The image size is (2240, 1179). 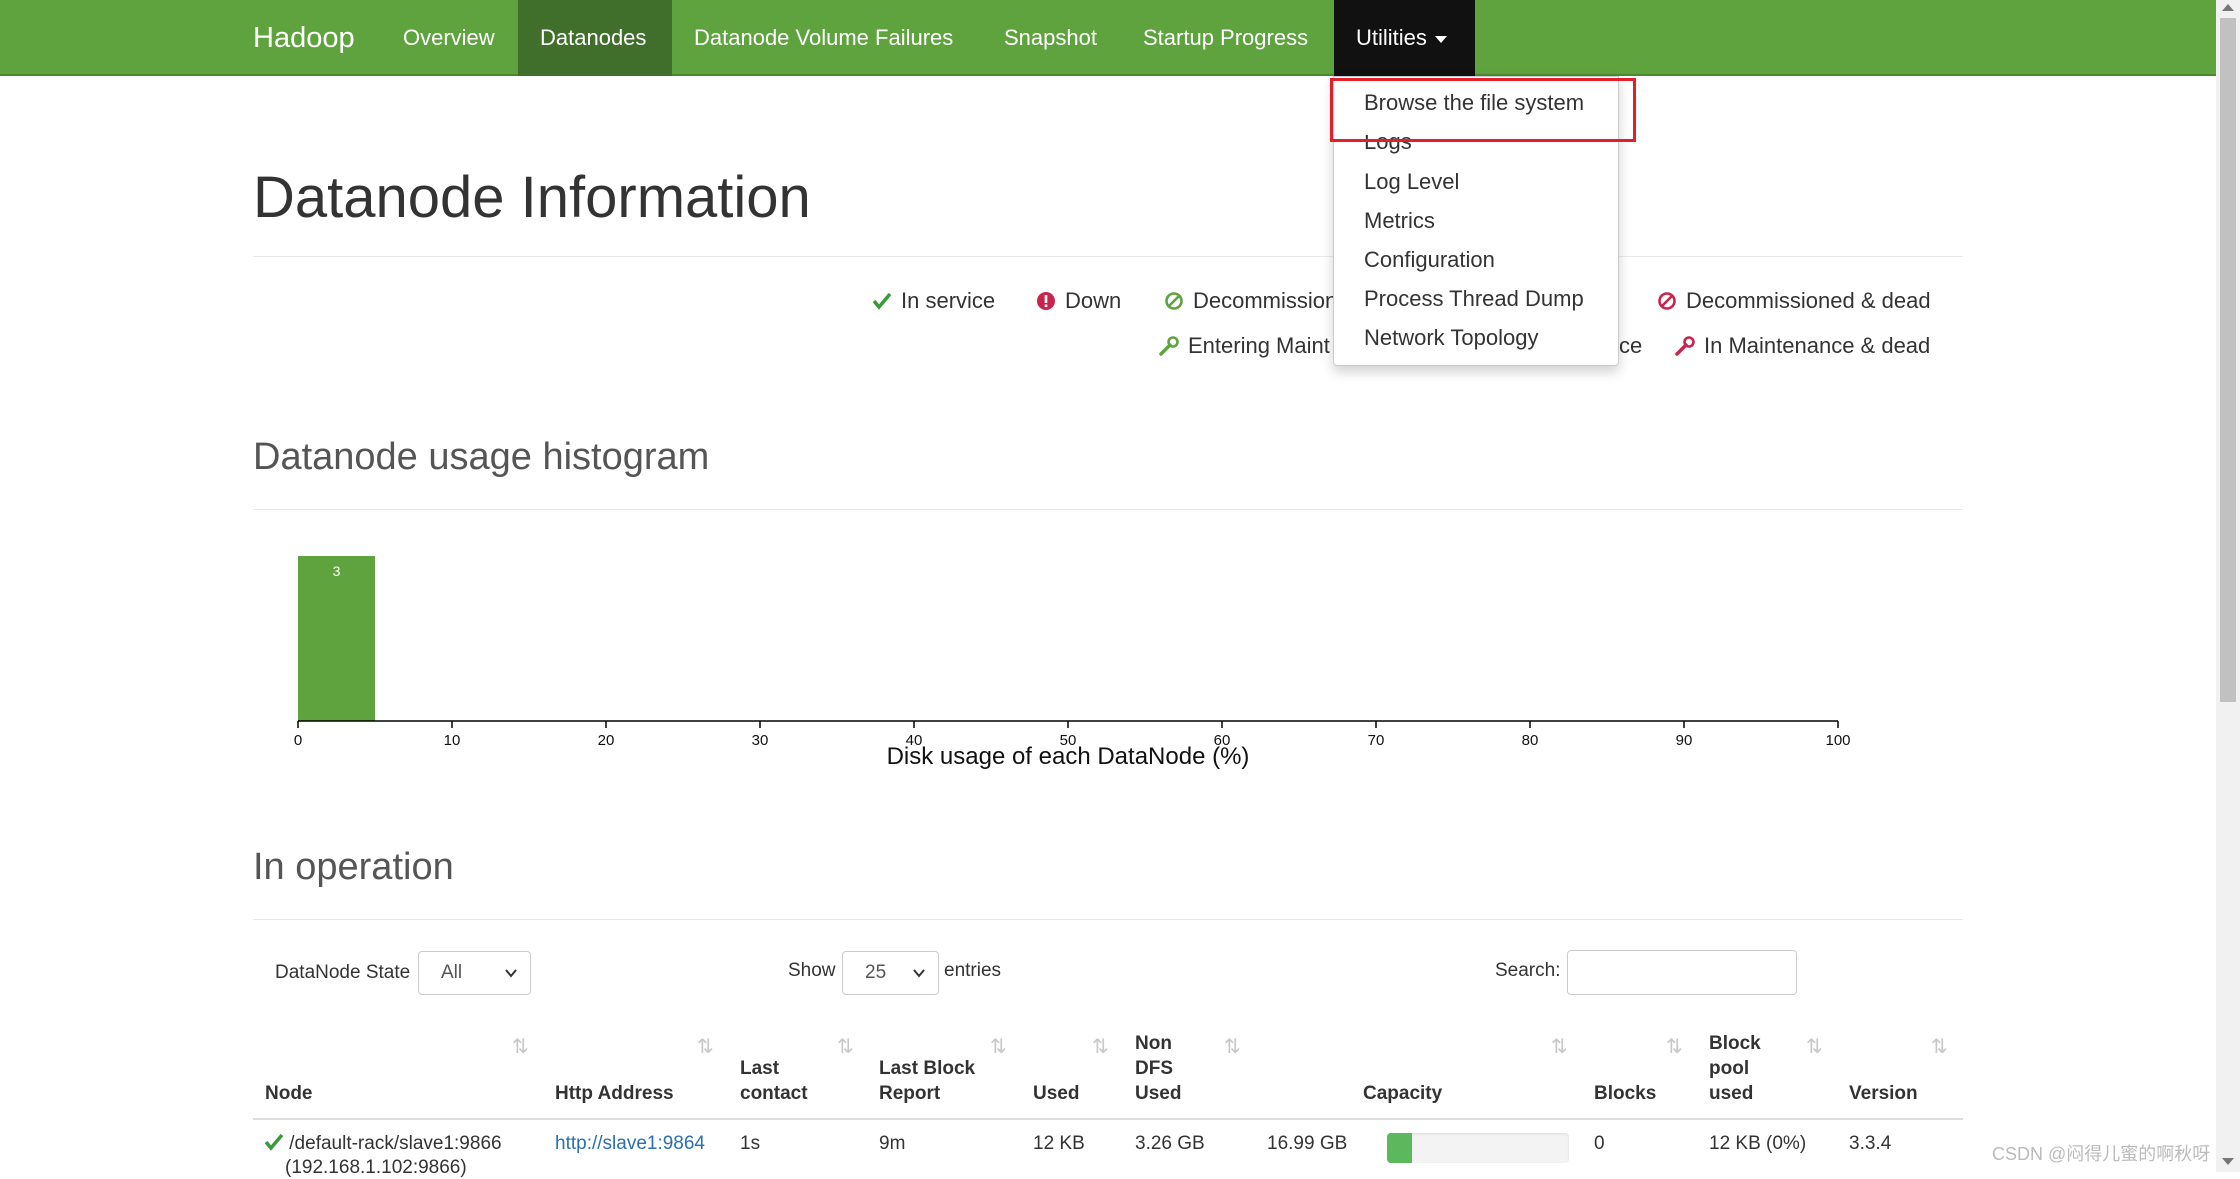 What do you see at coordinates (1108, 509) in the screenshot?
I see `histogram-divider` at bounding box center [1108, 509].